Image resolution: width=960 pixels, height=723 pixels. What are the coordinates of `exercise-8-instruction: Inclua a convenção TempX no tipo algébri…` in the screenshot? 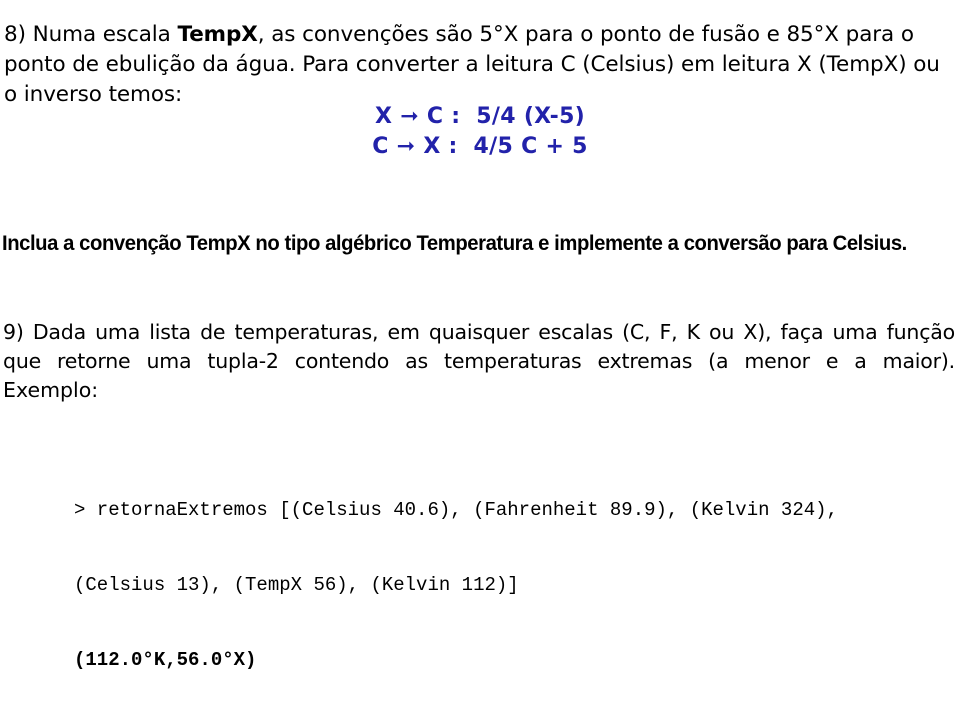 It's located at (454, 243).